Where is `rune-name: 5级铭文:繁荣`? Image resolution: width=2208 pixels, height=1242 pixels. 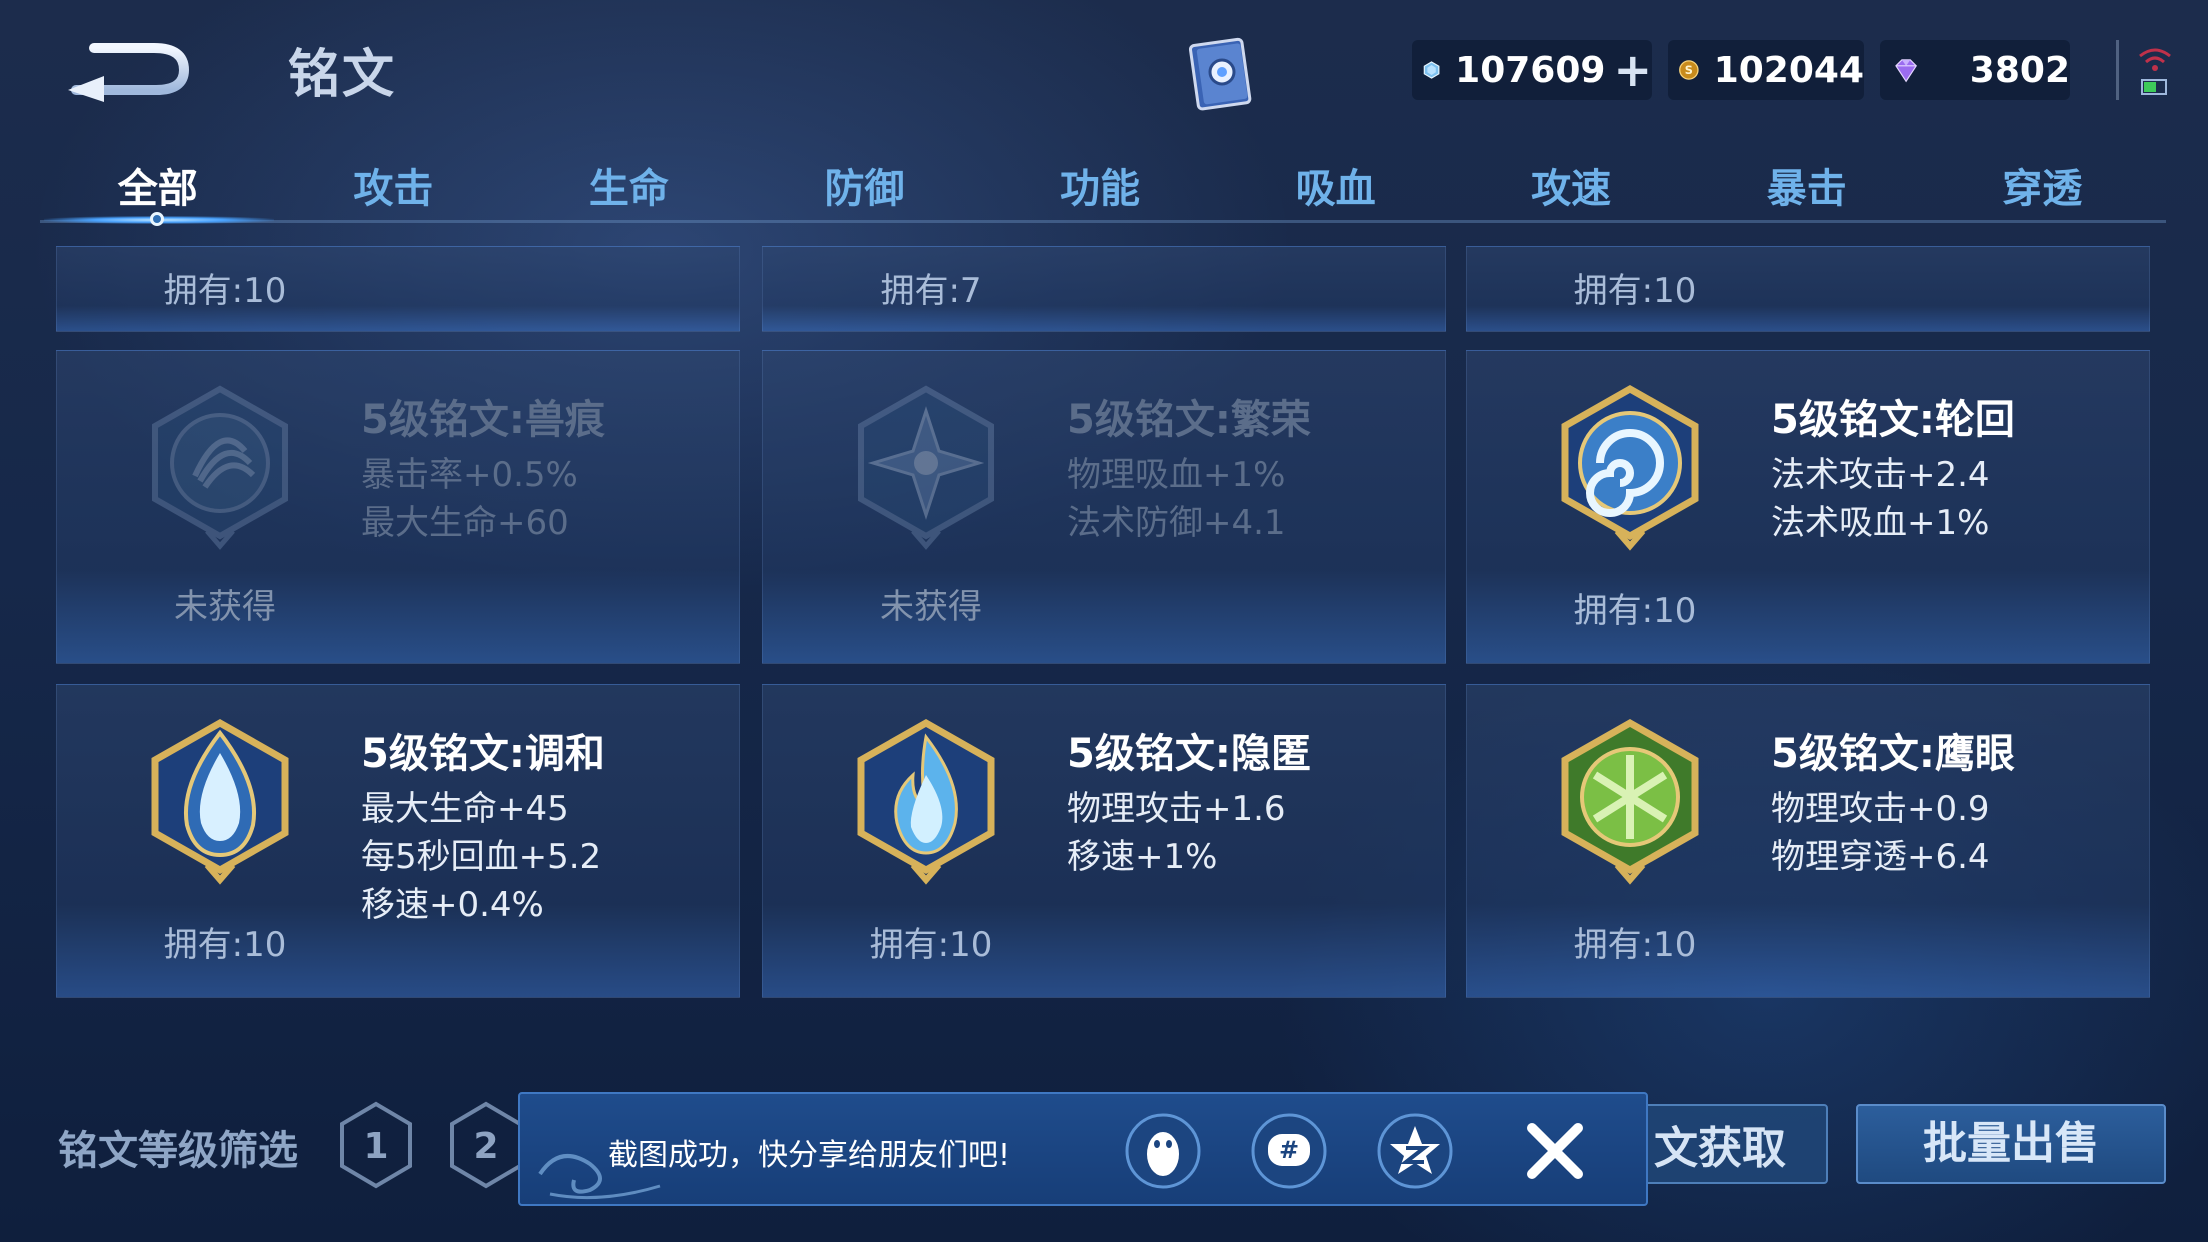 rune-name: 5级铭文:繁荣 is located at coordinates (1189, 420).